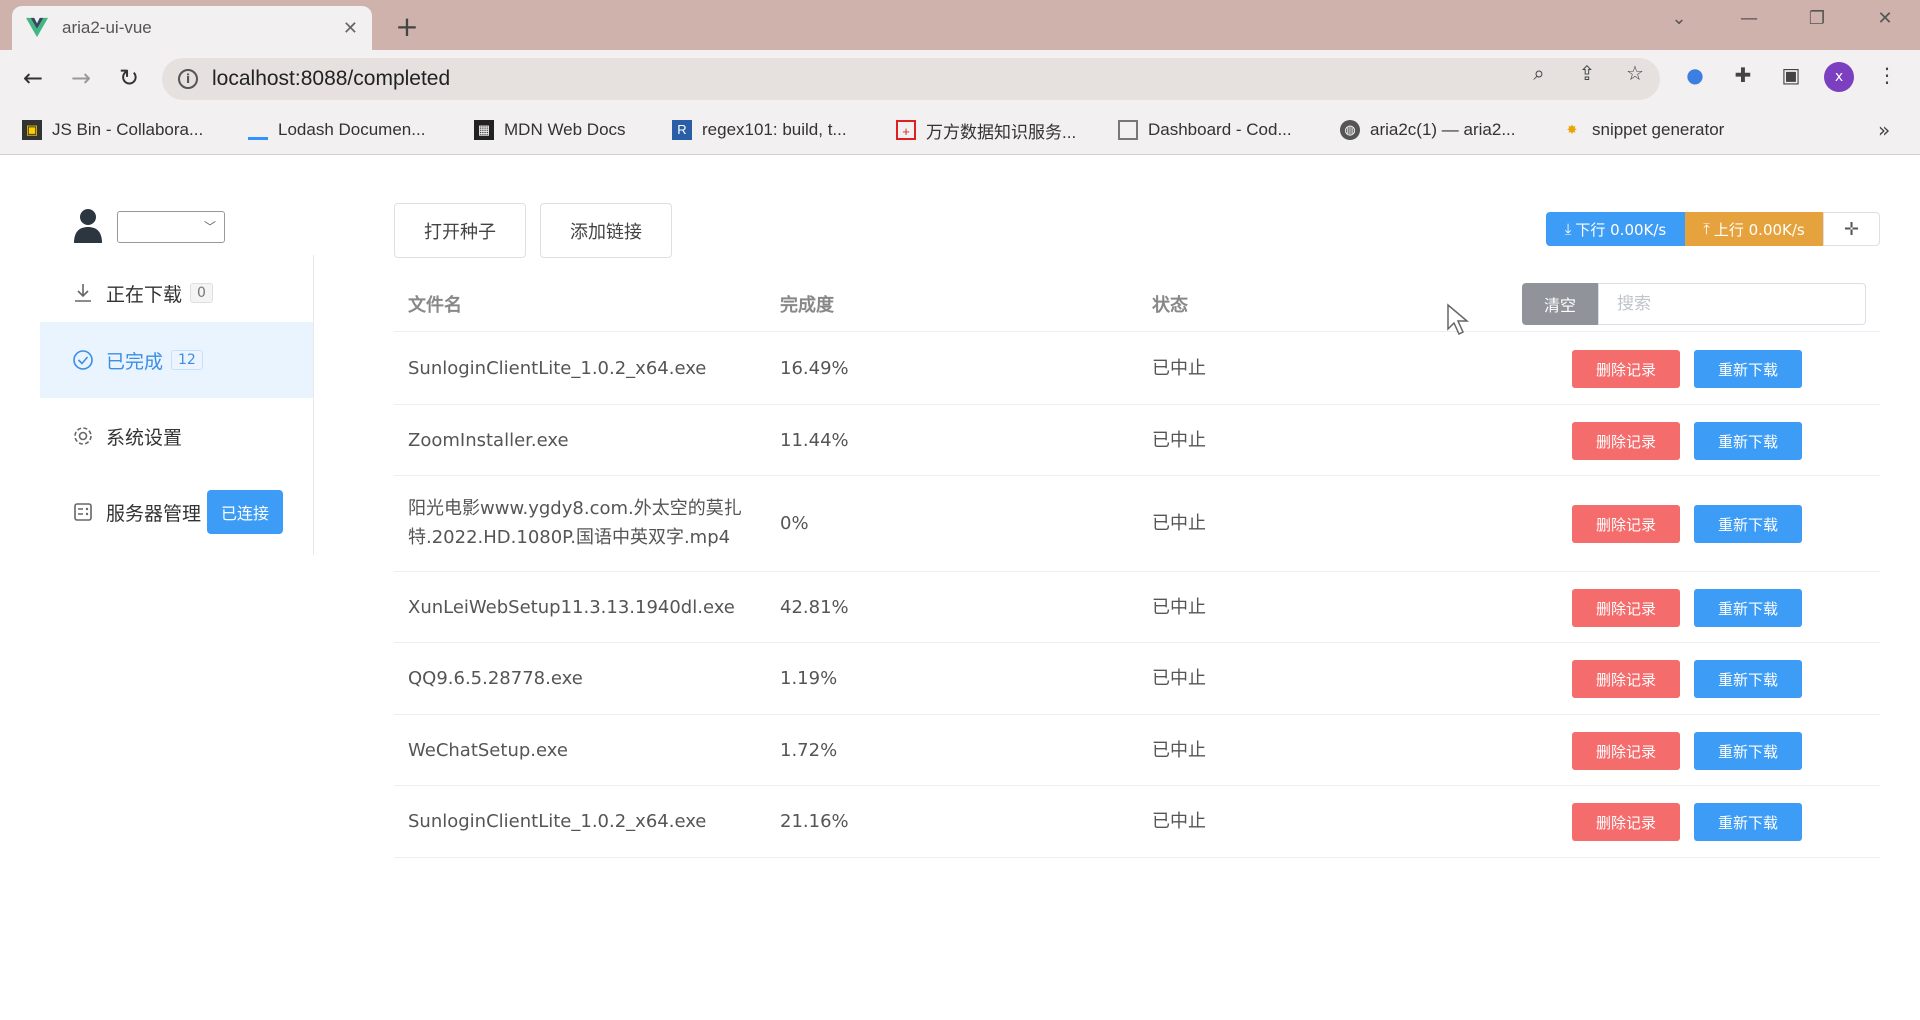 This screenshot has width=1920, height=1020. Describe the element at coordinates (1572, 129) in the screenshot. I see `snippet-icon: ✸` at that location.